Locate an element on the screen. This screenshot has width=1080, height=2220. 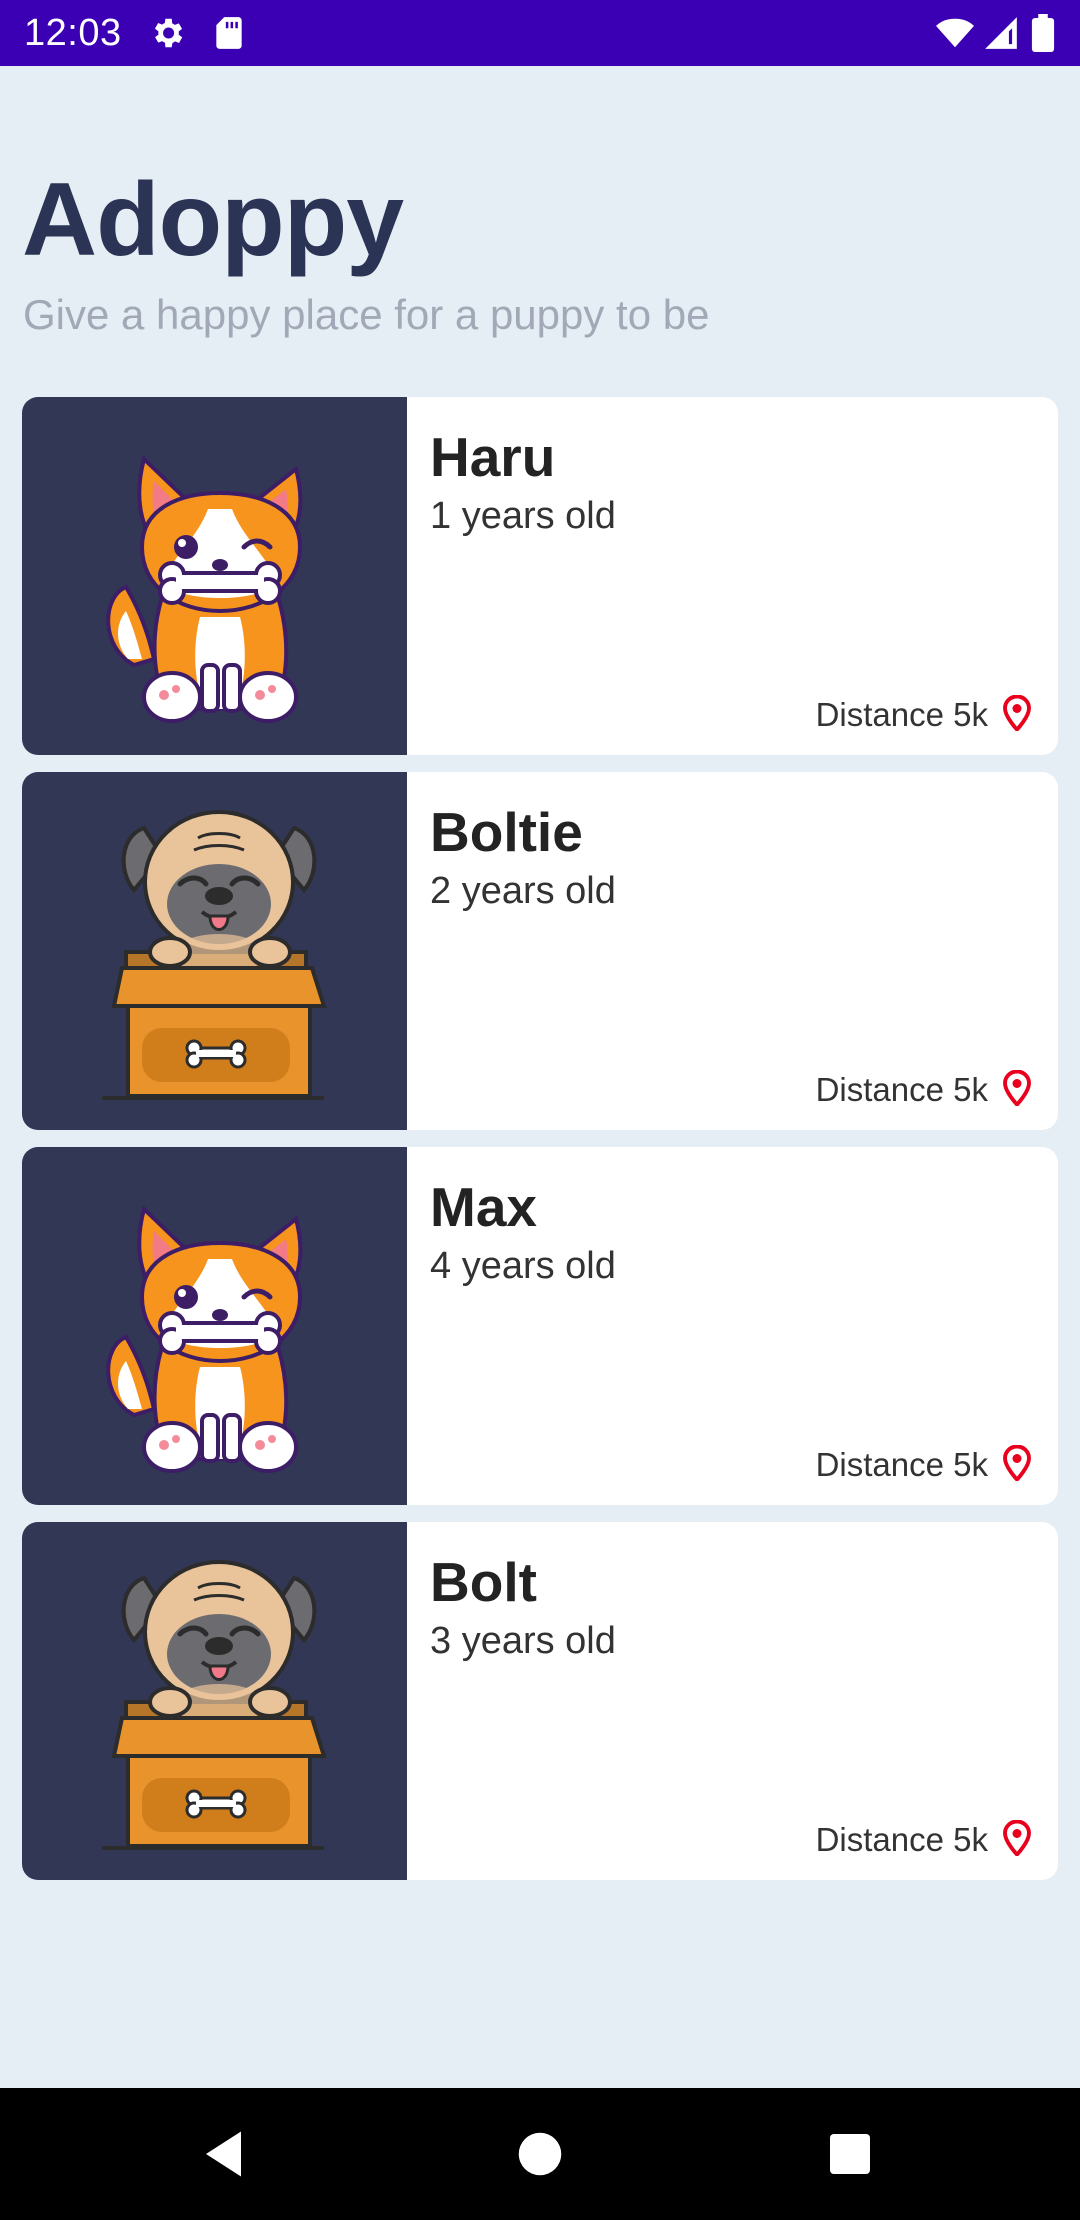
app-title: Adoppy is located at coordinates (213, 220).